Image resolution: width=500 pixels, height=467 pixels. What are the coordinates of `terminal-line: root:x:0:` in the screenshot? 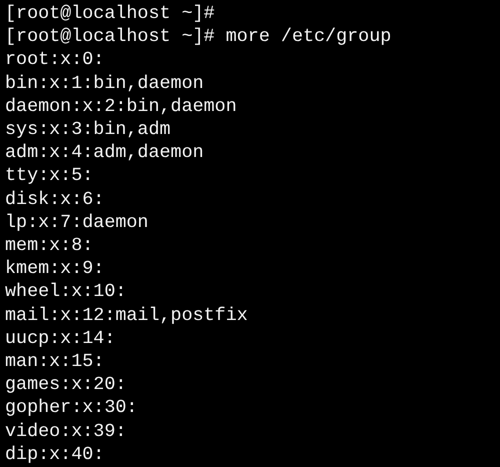 It's located at (54, 60).